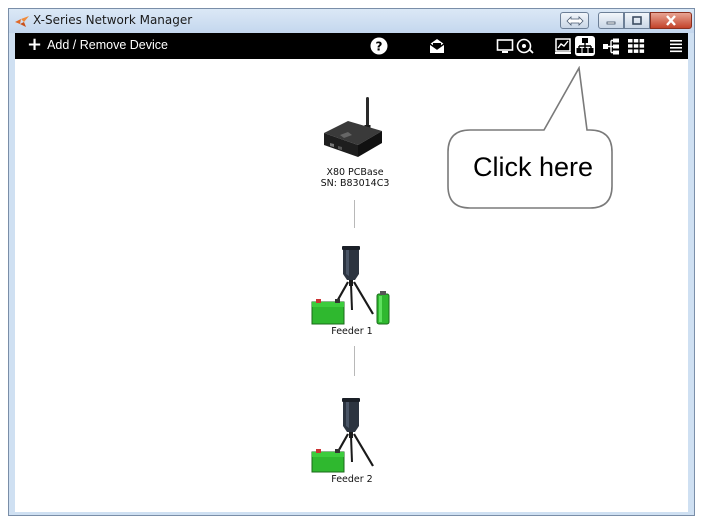  What do you see at coordinates (505, 46) in the screenshot?
I see `monitor-icon` at bounding box center [505, 46].